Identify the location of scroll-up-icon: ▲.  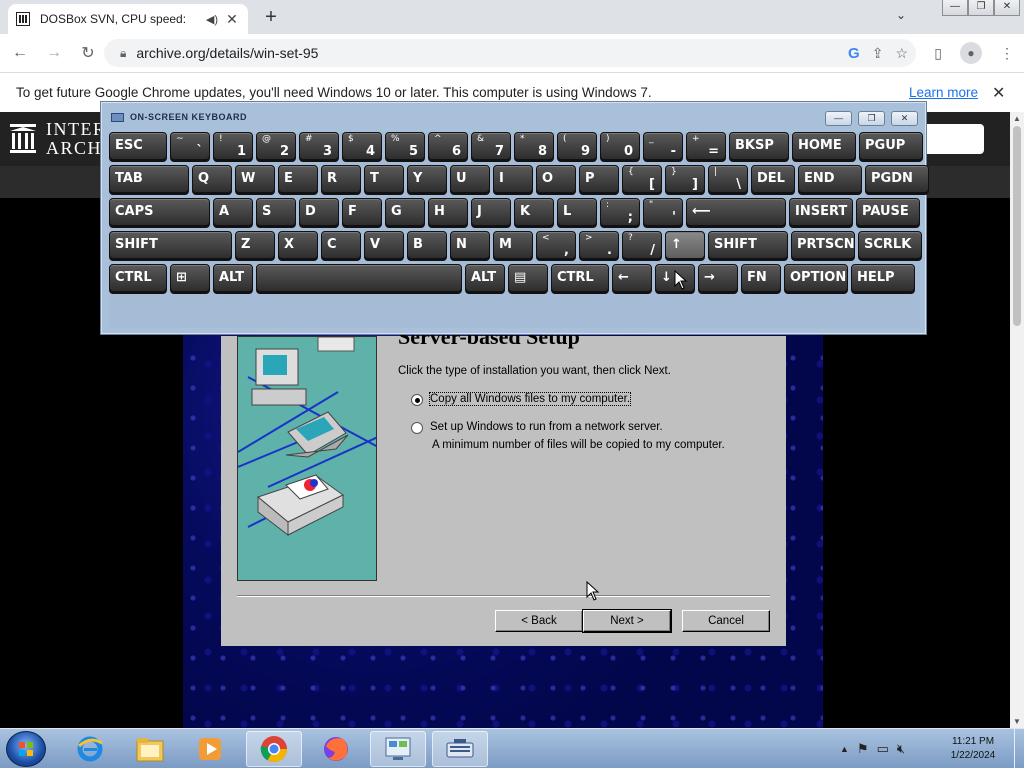
(1017, 118).